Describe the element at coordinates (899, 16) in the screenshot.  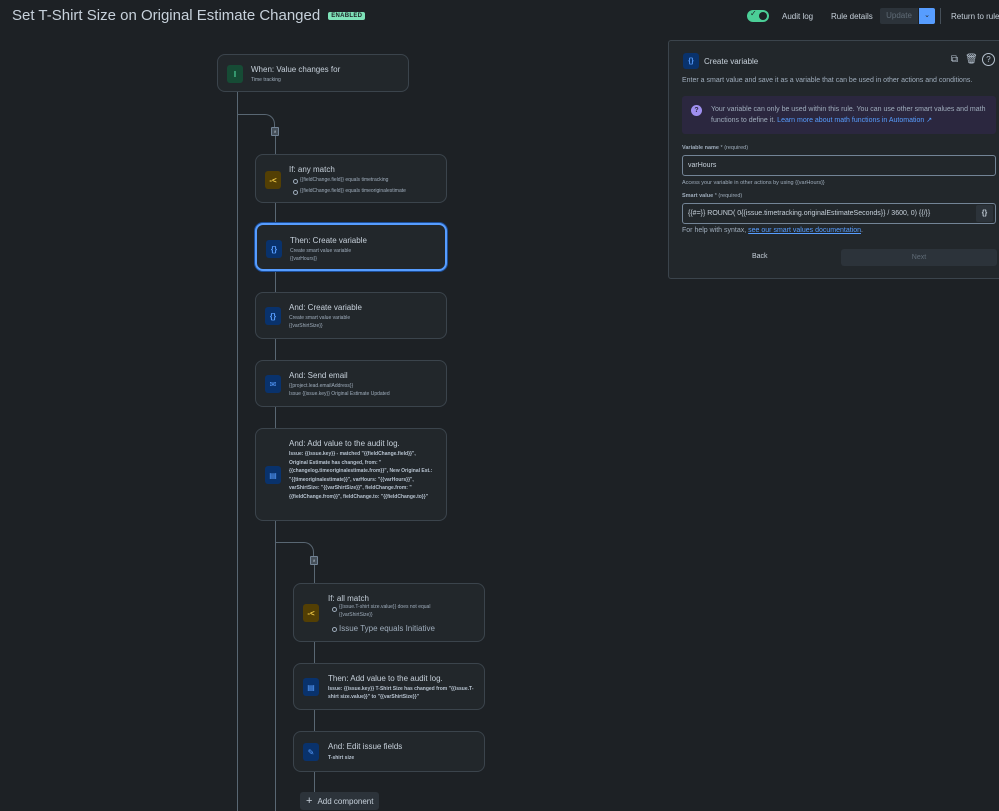
I see `update-button: Update` at that location.